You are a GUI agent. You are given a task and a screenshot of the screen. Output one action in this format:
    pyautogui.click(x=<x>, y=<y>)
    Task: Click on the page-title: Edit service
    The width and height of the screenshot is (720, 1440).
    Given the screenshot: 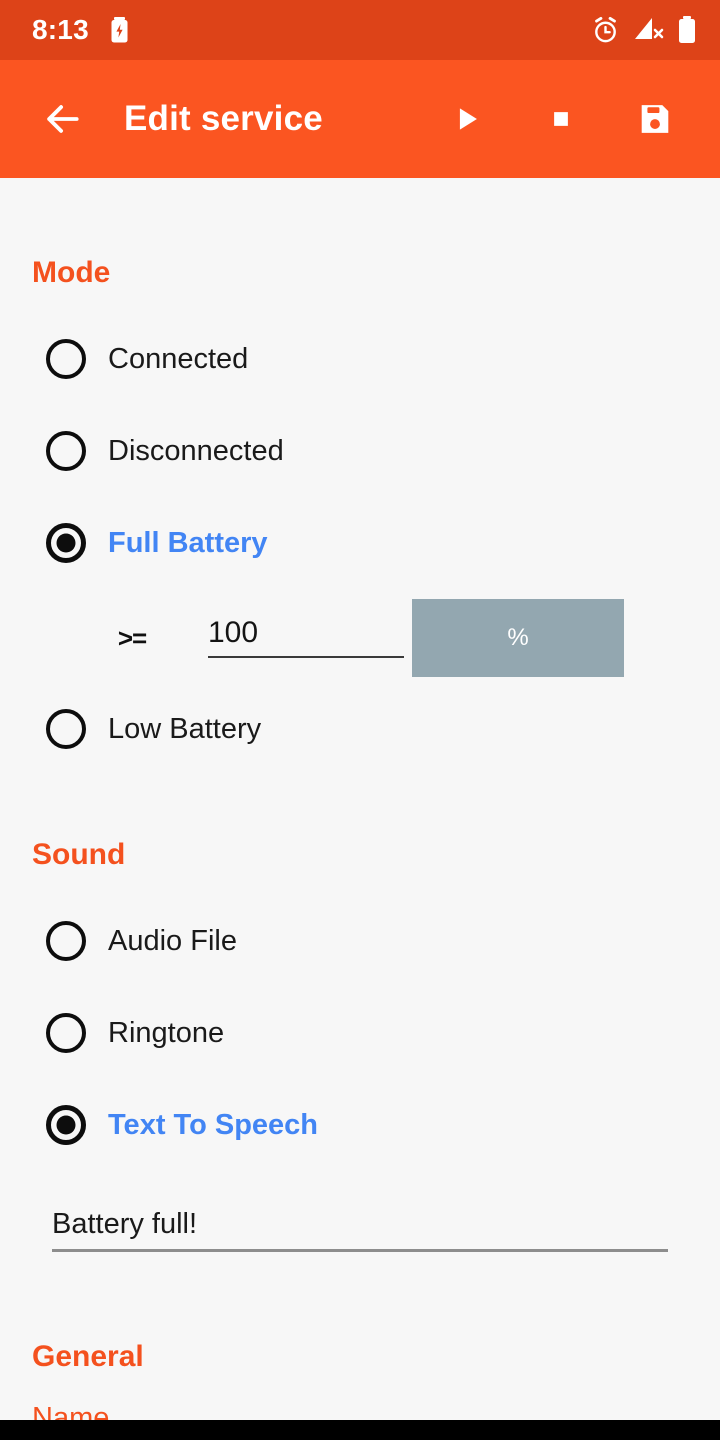 What is the action you would take?
    pyautogui.click(x=223, y=118)
    